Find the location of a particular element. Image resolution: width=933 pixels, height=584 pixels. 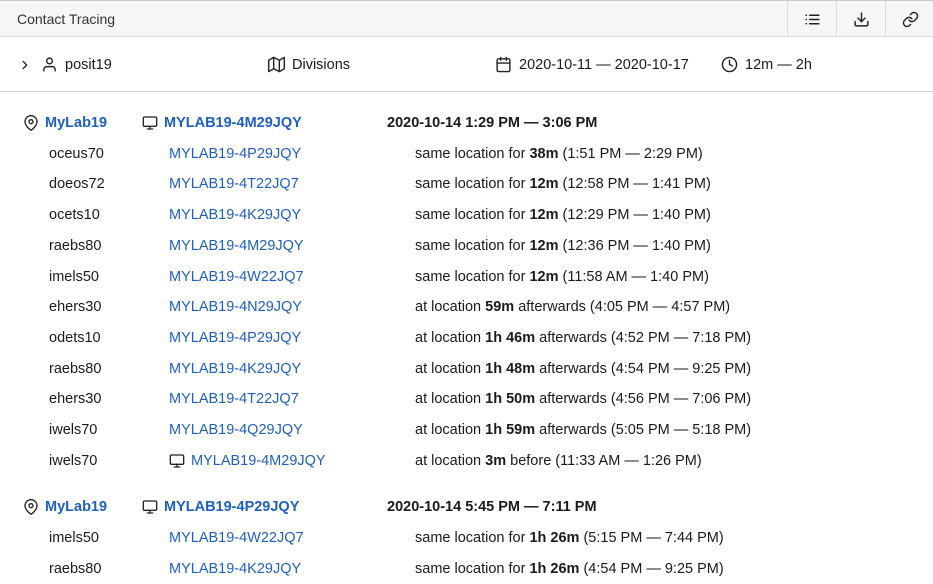

duration-filter: 12m — 2h is located at coordinates (766, 64).